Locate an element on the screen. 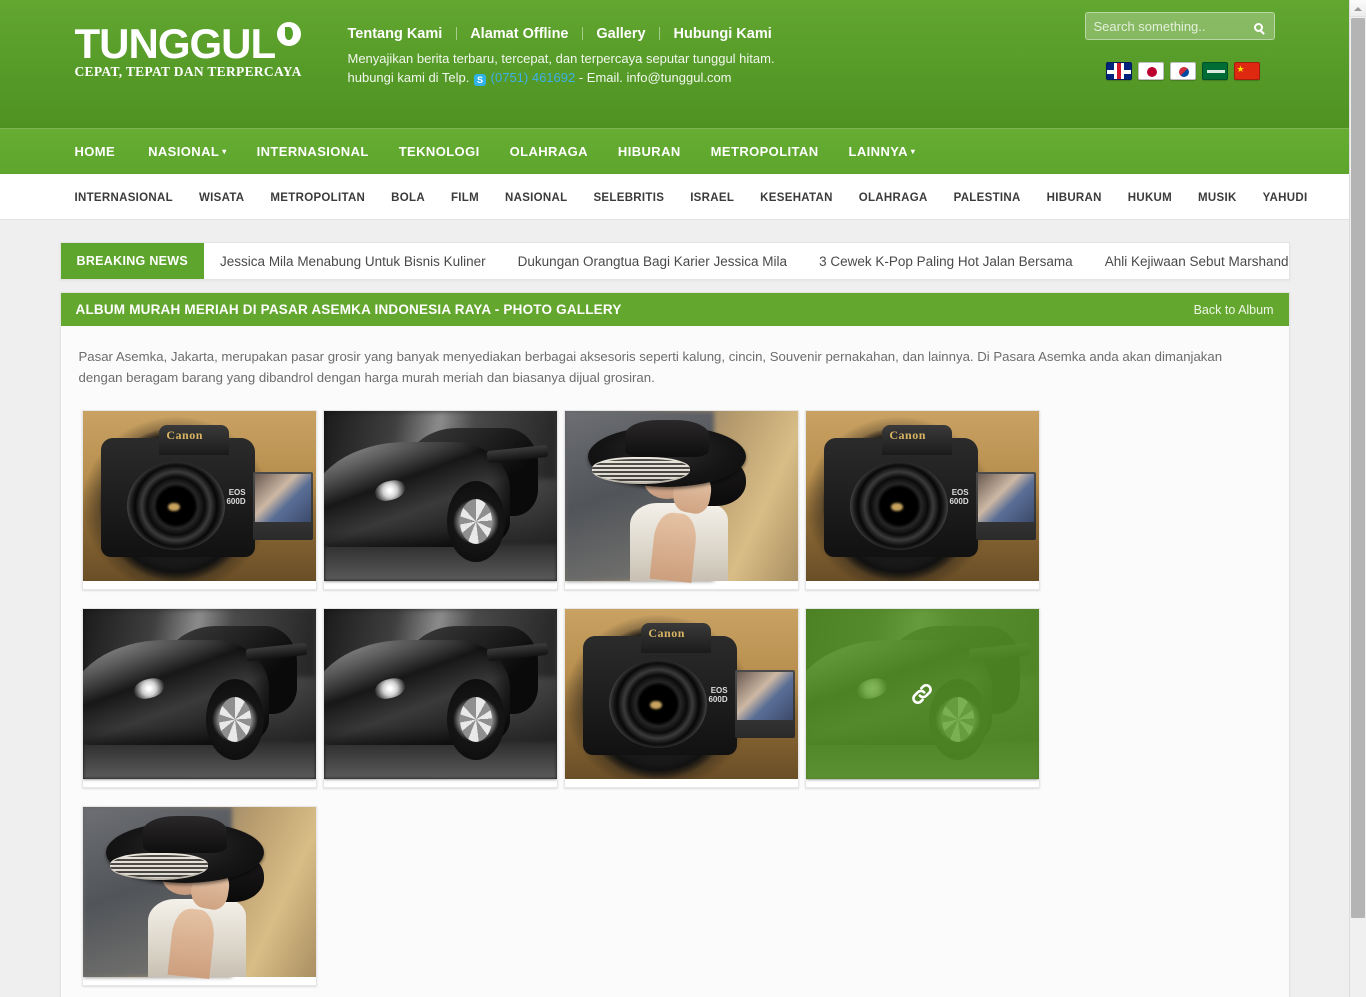  photo-thumbnail-canon-camera-1: Canon EOS 600D is located at coordinates (199, 500).